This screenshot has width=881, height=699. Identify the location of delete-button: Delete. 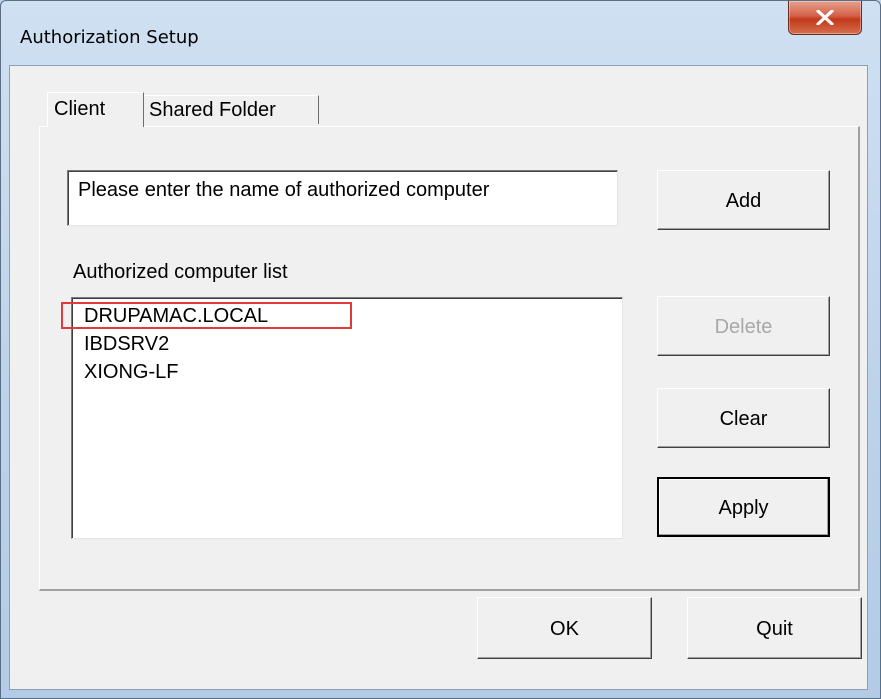
(743, 326).